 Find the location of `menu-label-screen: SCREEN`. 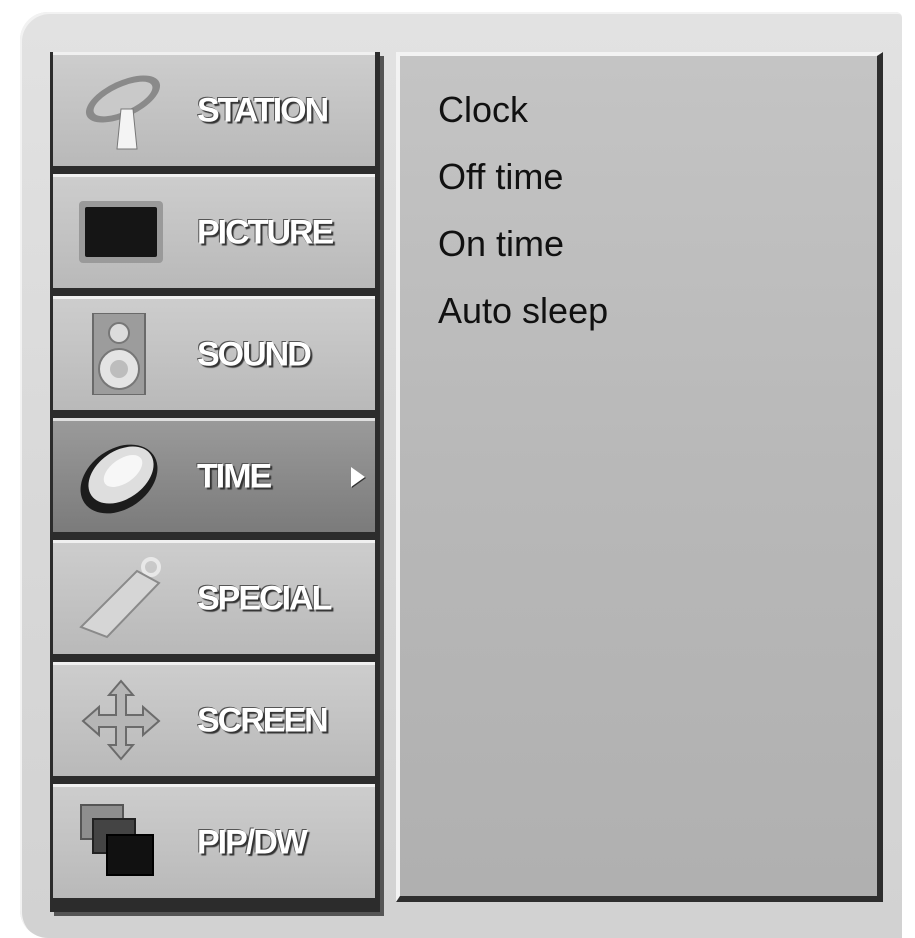

menu-label-screen: SCREEN is located at coordinates (263, 720).